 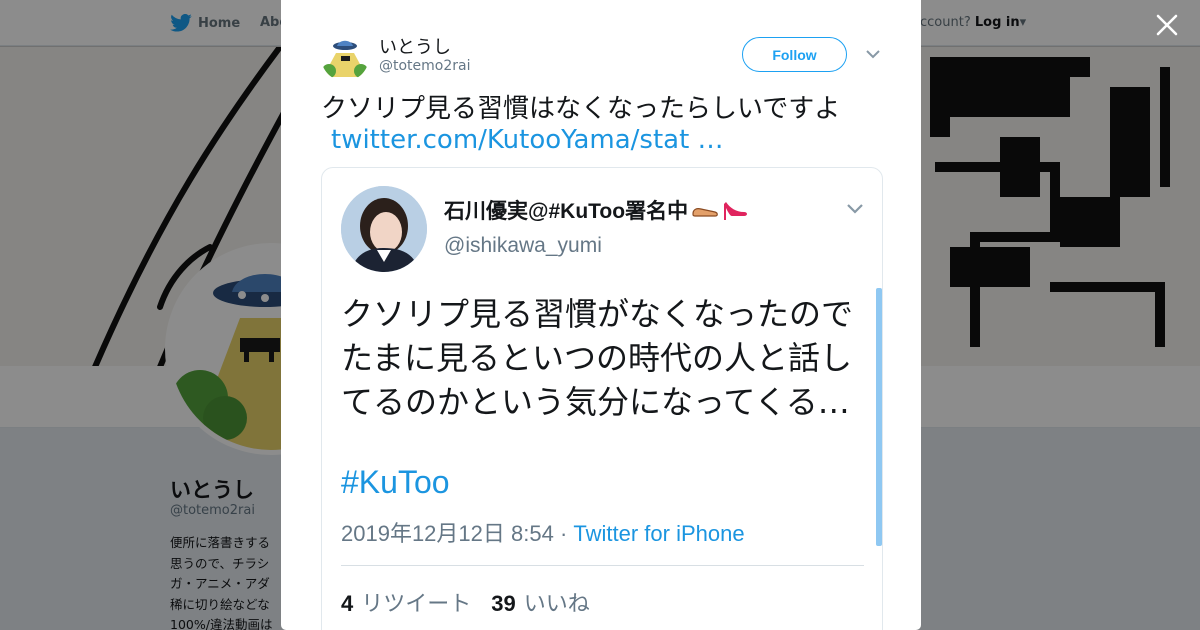 I want to click on divider, so click(x=602, y=565).